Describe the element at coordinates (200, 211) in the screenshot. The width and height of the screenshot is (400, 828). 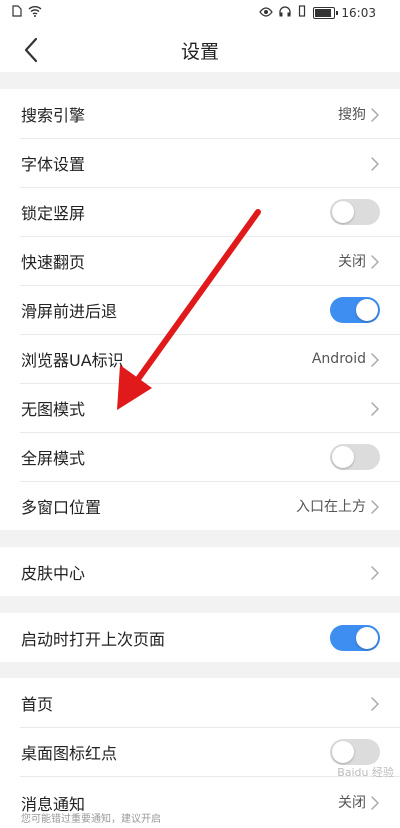
I see `setting-row: 锁定竖屏` at that location.